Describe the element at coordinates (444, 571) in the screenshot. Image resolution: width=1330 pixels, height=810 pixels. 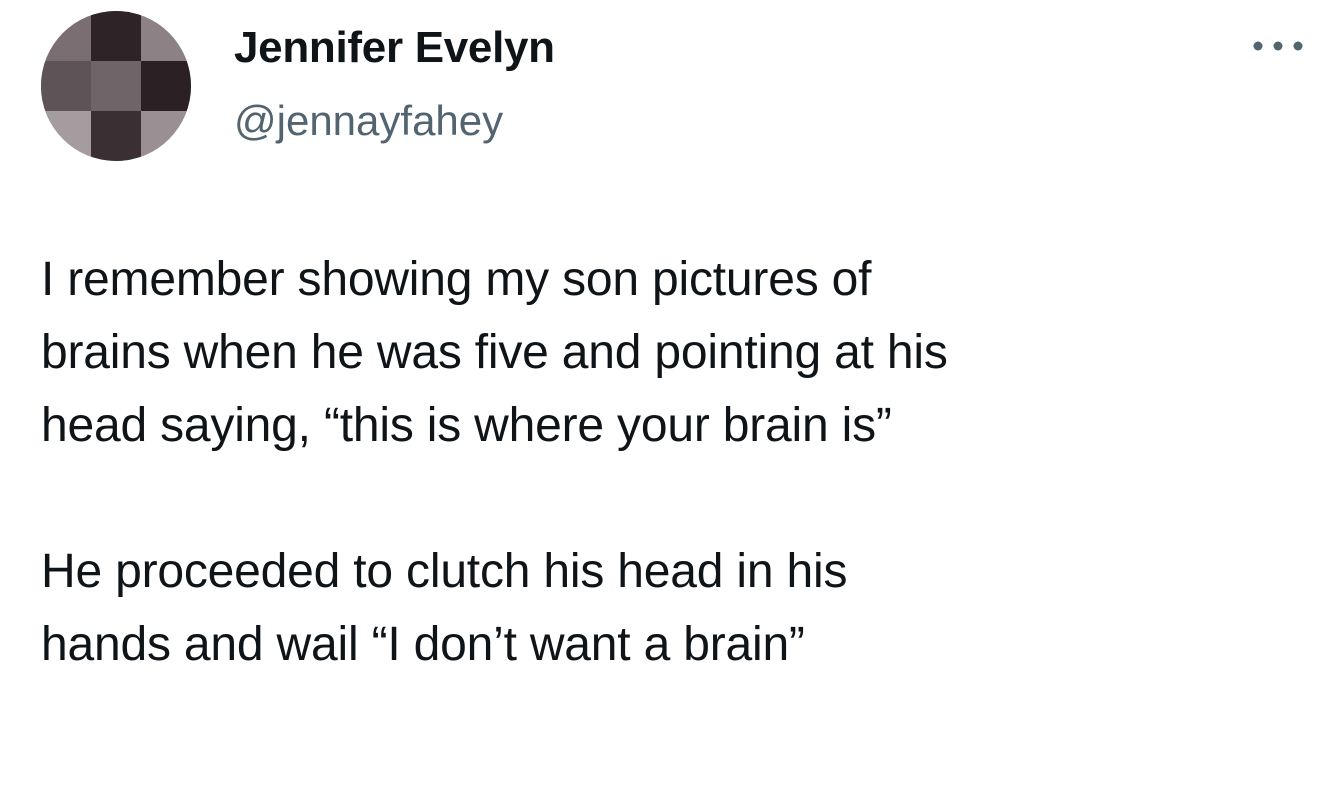
I see `tweet-text-line: He proceeded to clutch his head in his` at that location.